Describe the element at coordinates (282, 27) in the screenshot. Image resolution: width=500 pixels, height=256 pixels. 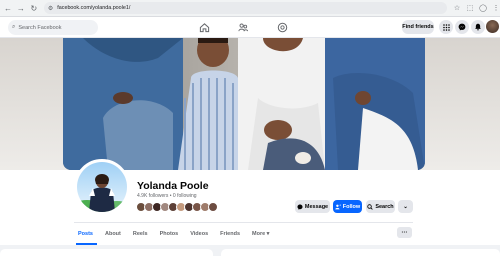
I see `groups-nav-icon` at that location.